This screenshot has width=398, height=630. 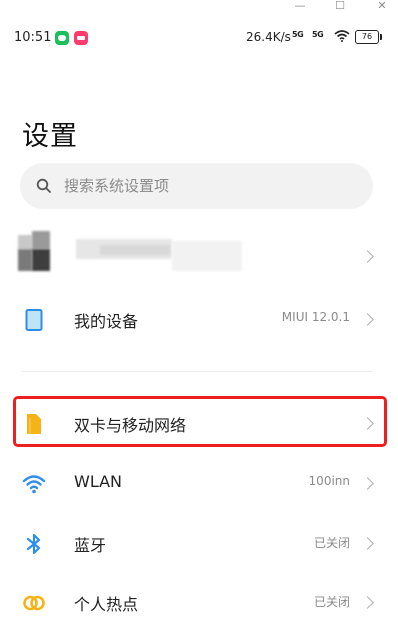 I want to click on status-bar: 10:51 26.4K/s 5G 5G 76, so click(x=199, y=38).